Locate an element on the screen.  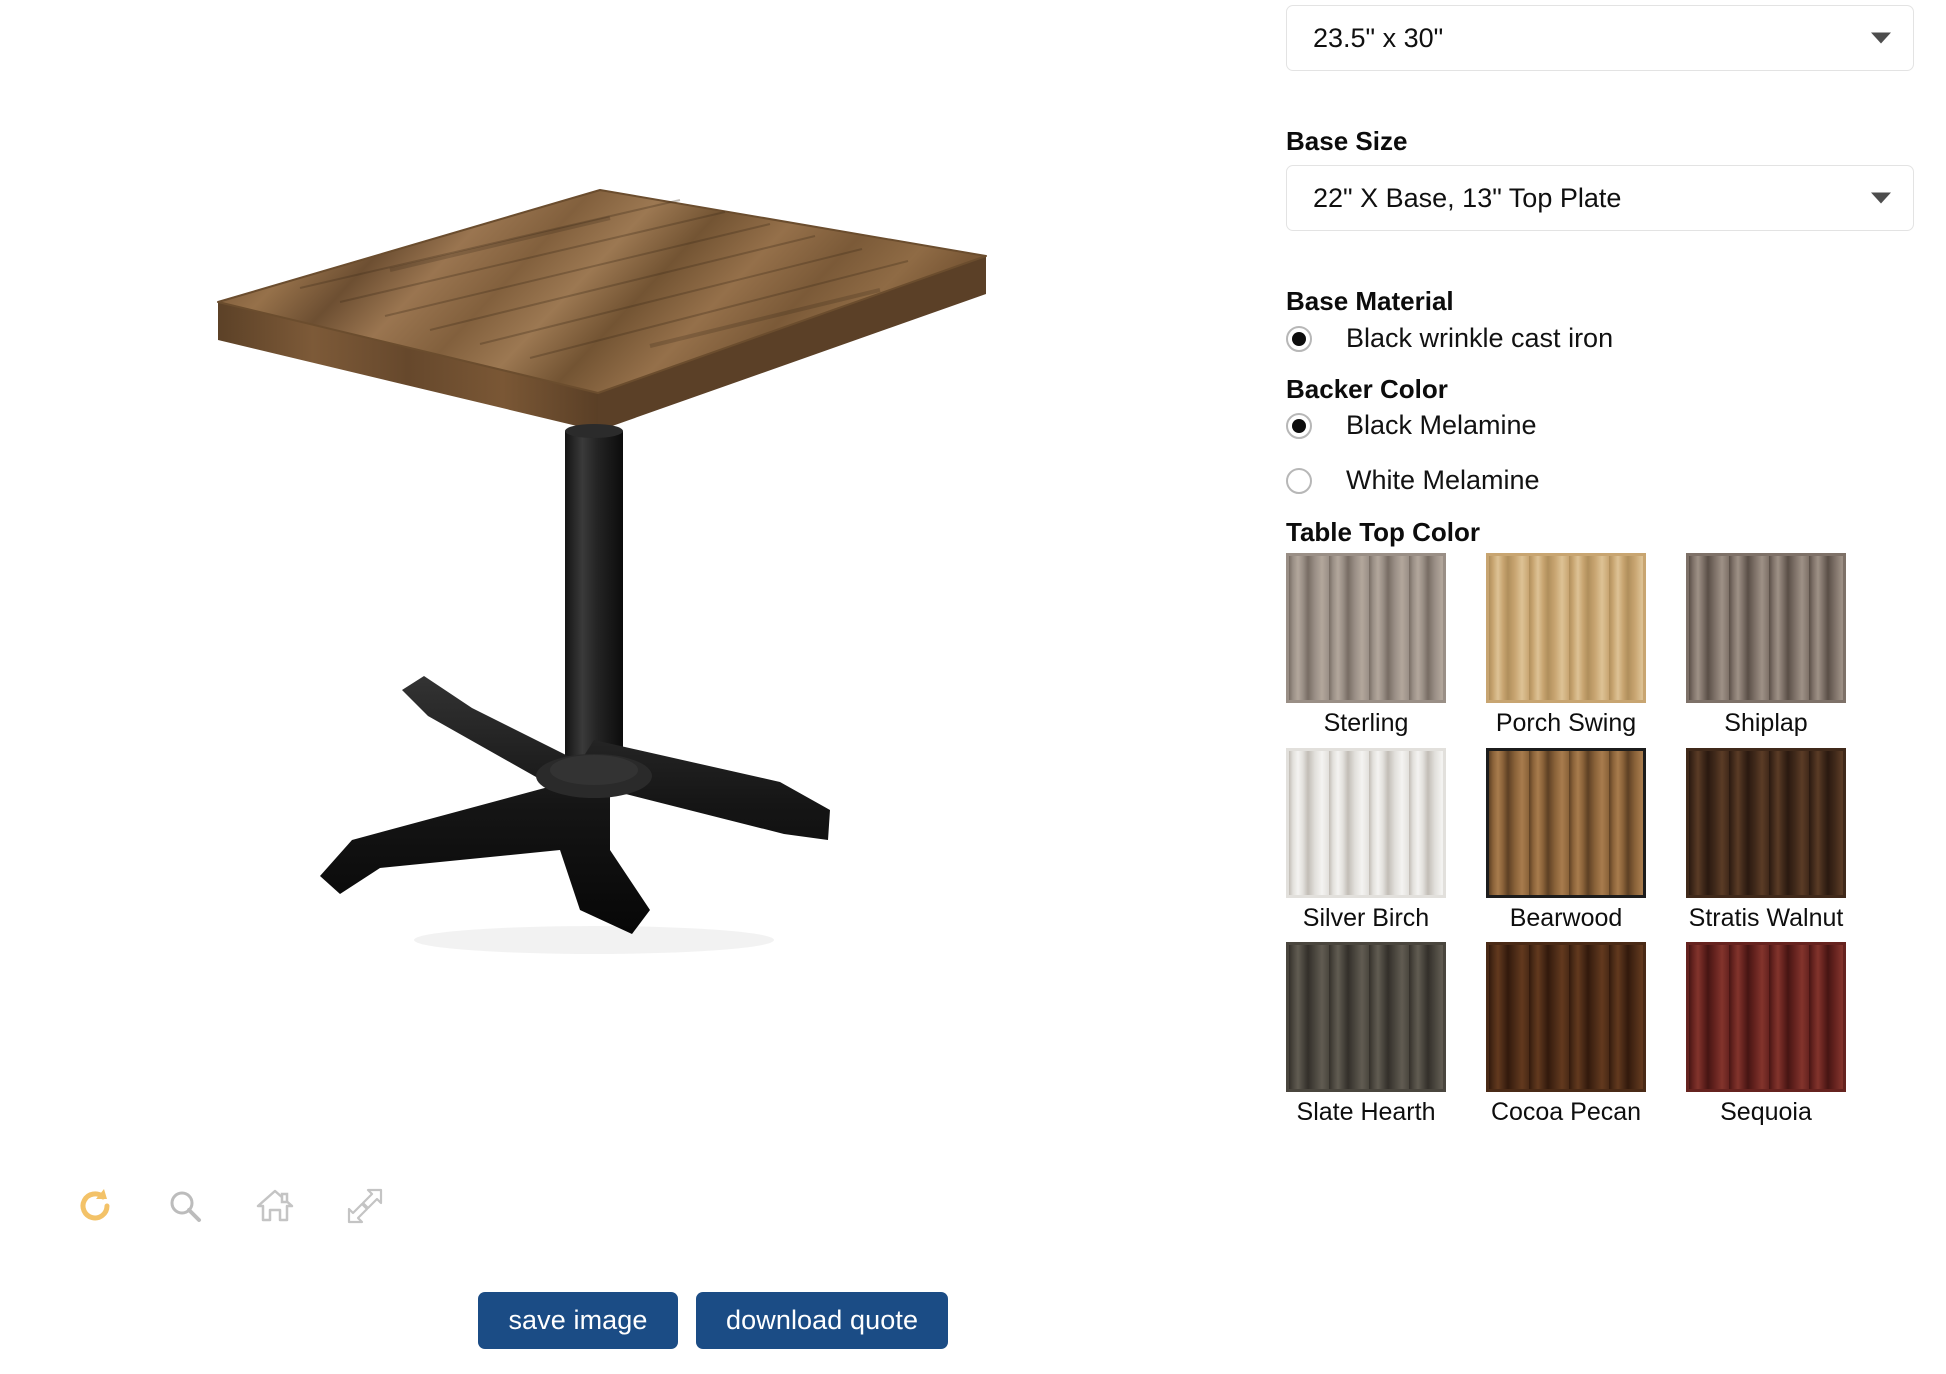
download-quote-button: download quote is located at coordinates (822, 1320).